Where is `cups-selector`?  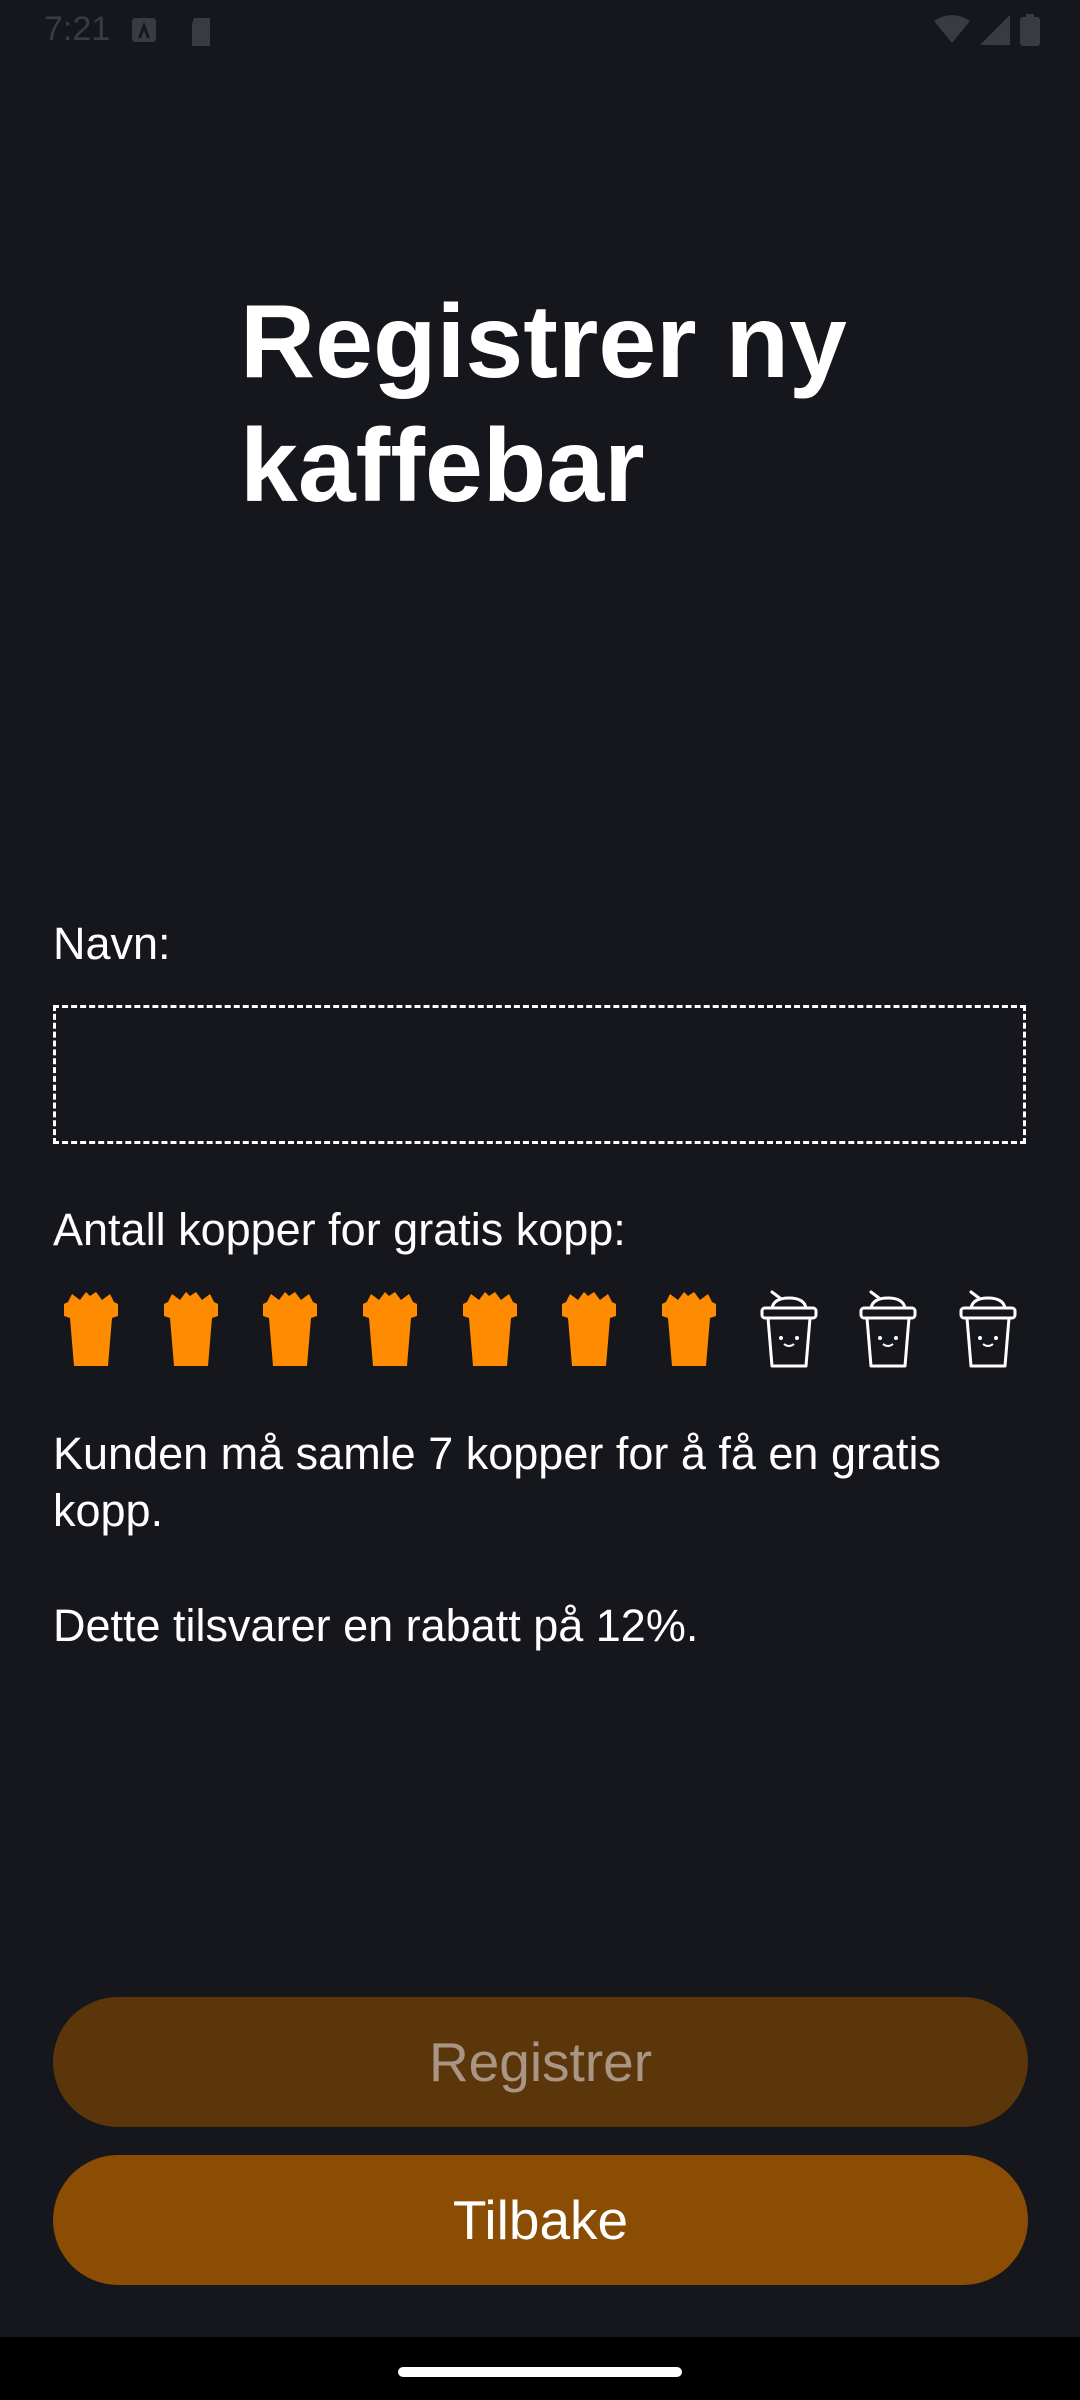 cups-selector is located at coordinates (539, 1330).